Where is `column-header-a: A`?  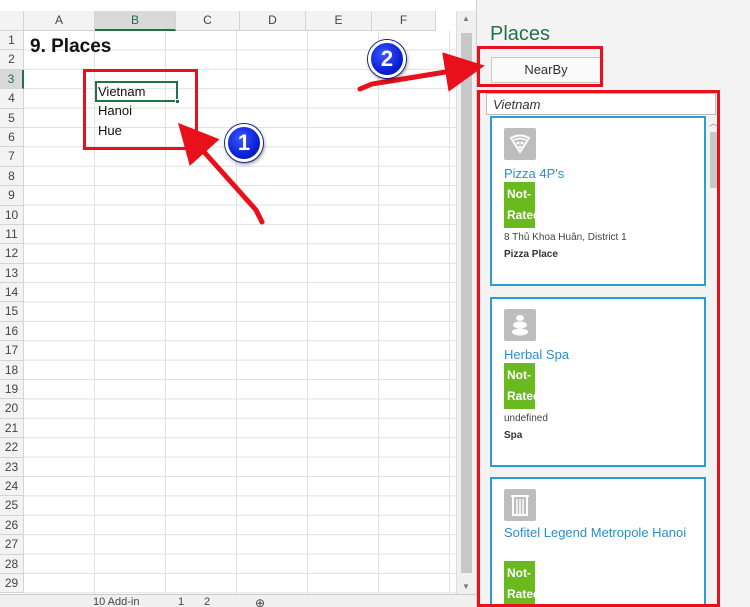
column-header-a: A is located at coordinates (59, 21).